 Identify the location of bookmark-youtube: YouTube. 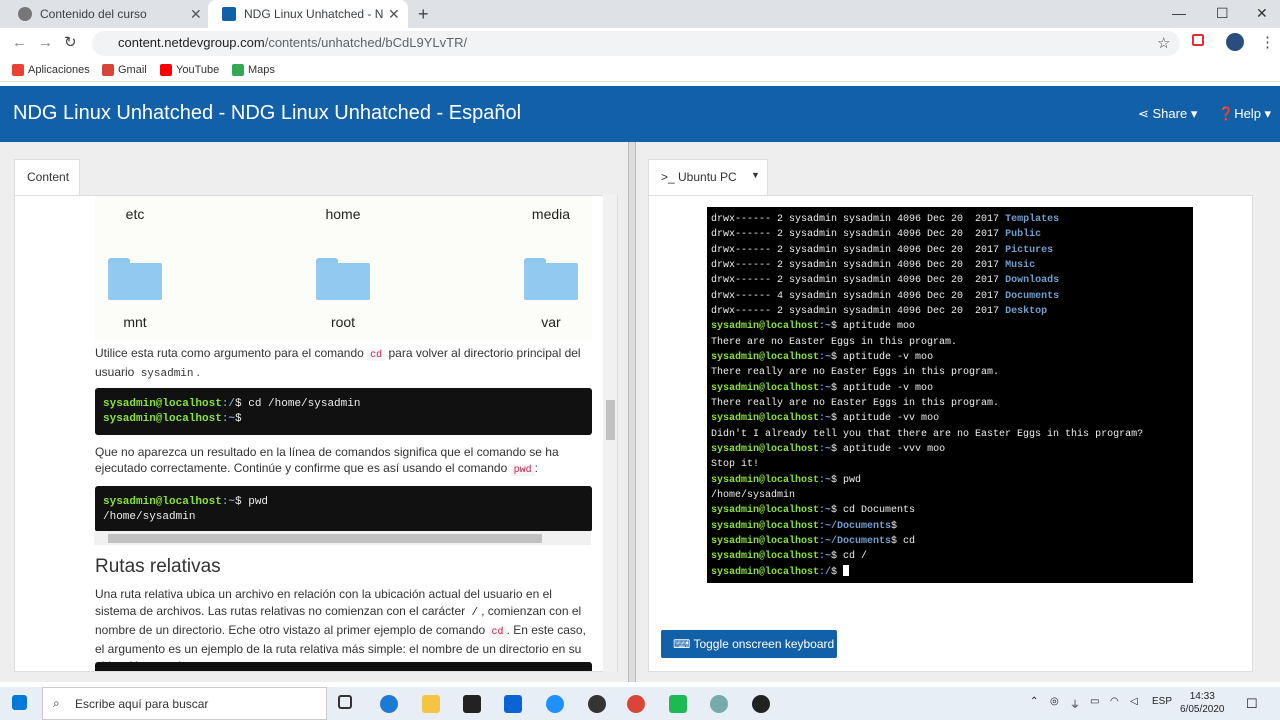
(189, 70).